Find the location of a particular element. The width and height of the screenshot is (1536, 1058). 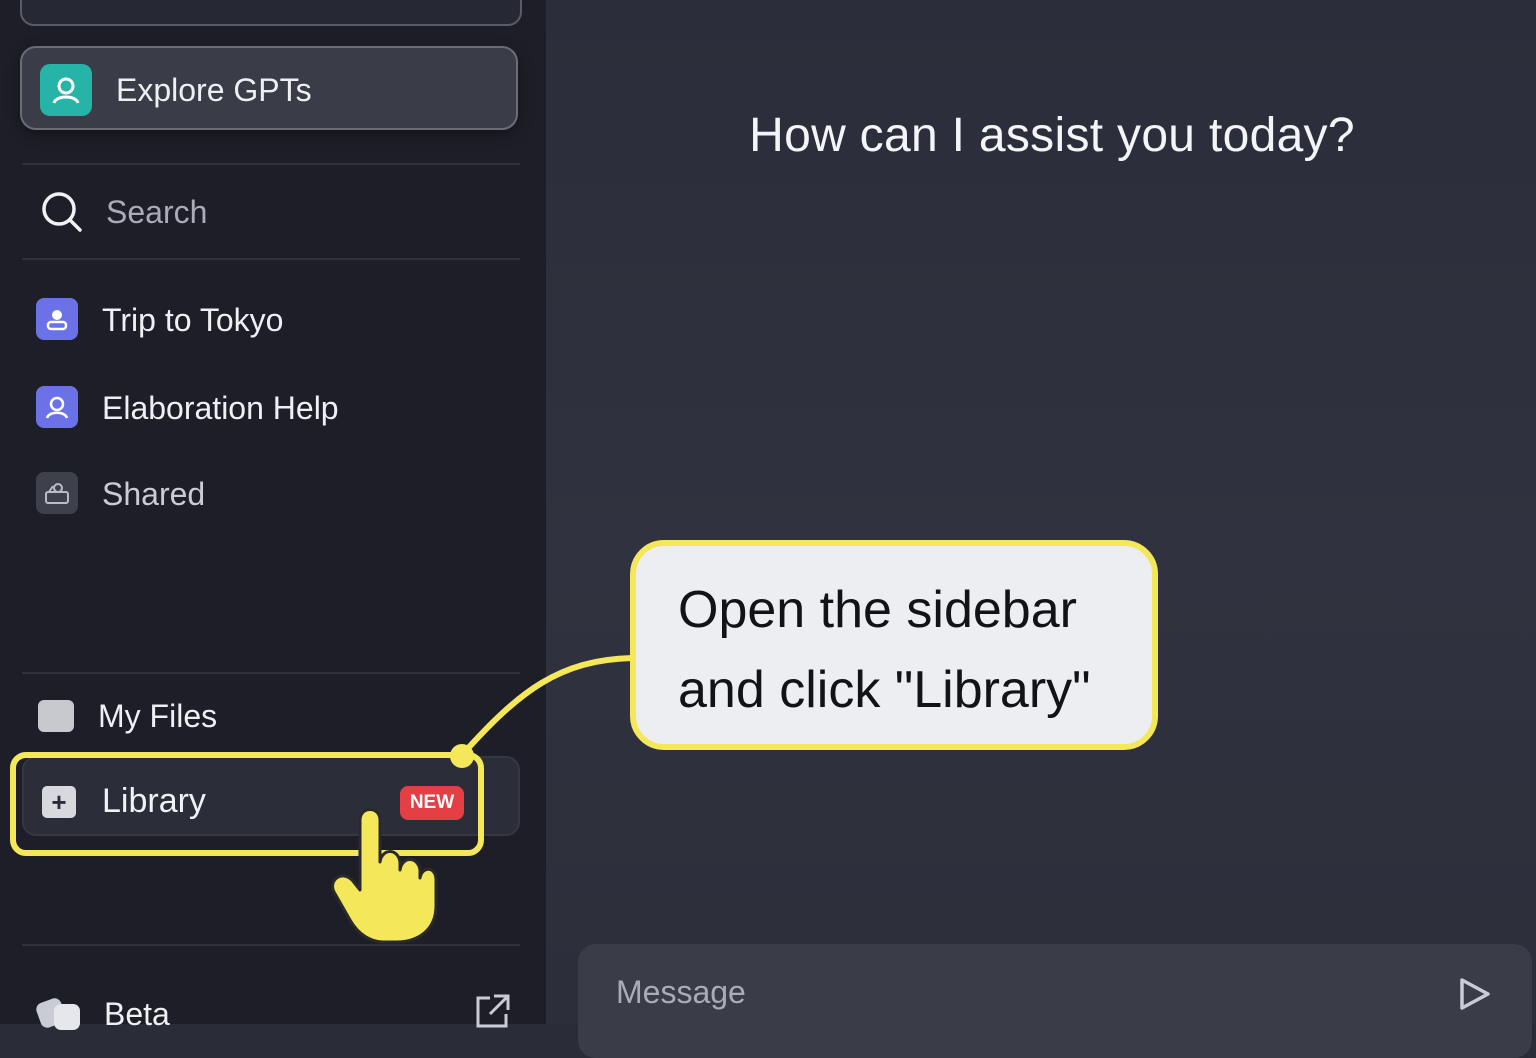

sidebar-item-label: Elaboration Help is located at coordinates (220, 408).